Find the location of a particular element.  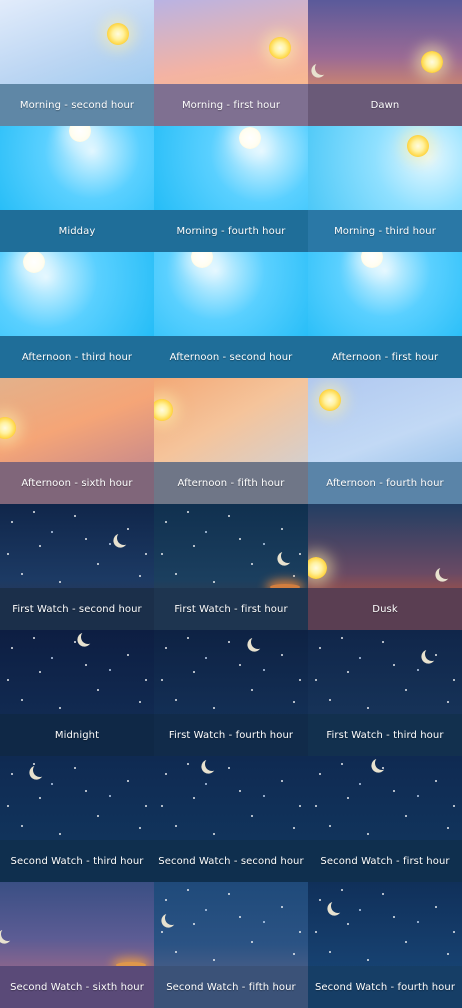

tile-label-bar: Afternoon - second hour is located at coordinates (231, 357).